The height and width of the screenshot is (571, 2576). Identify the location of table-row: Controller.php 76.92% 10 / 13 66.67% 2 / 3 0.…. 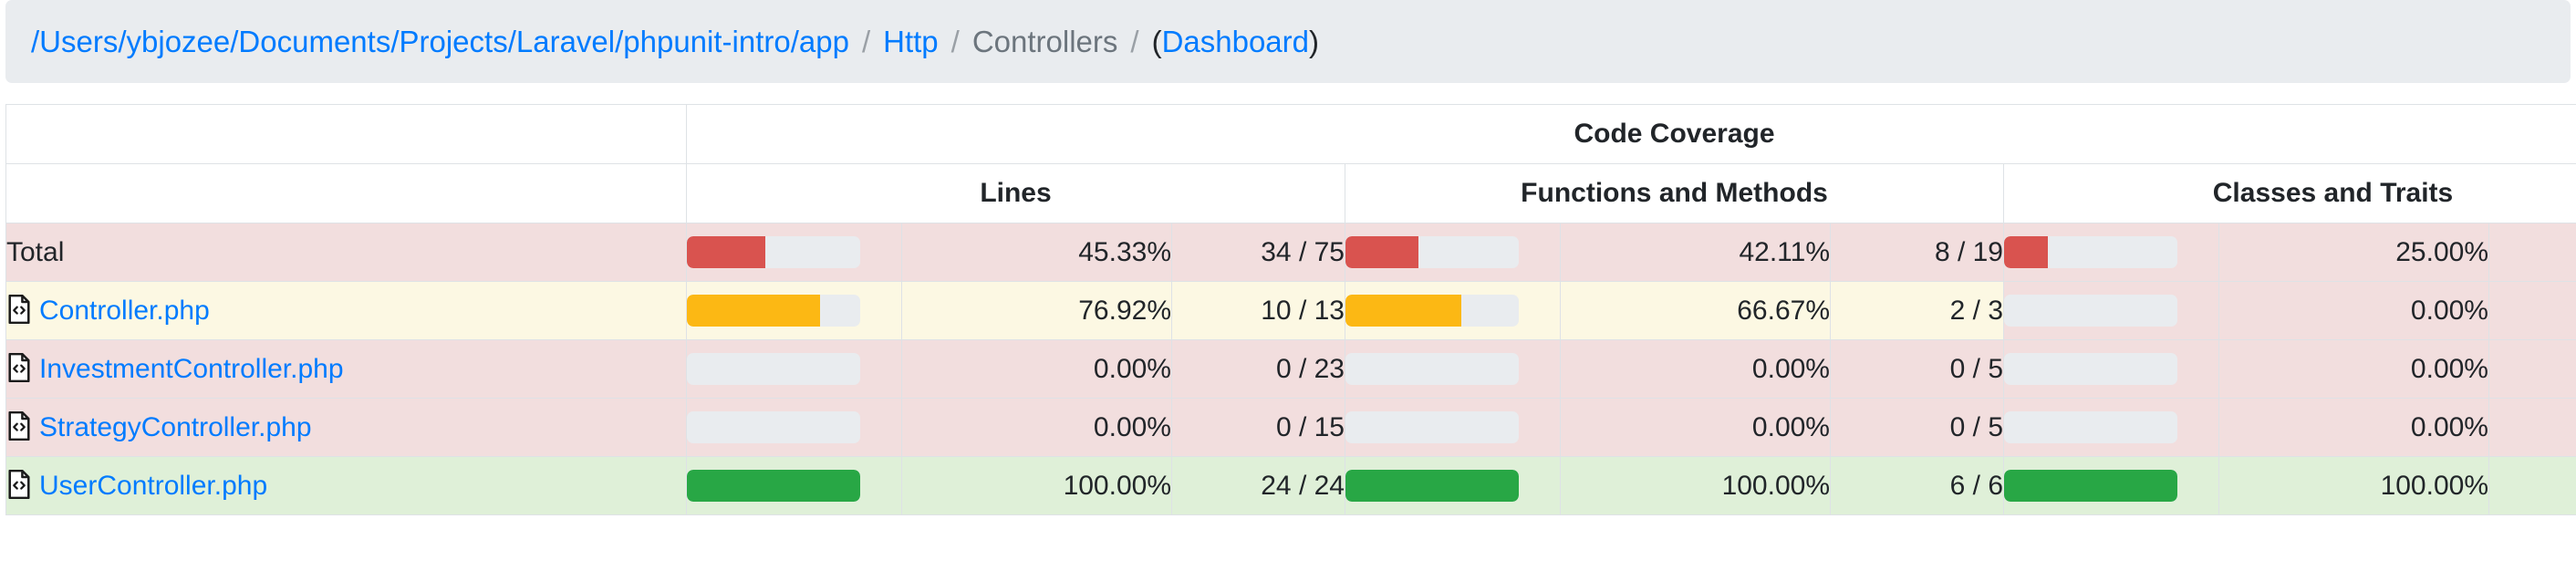
(1290, 311).